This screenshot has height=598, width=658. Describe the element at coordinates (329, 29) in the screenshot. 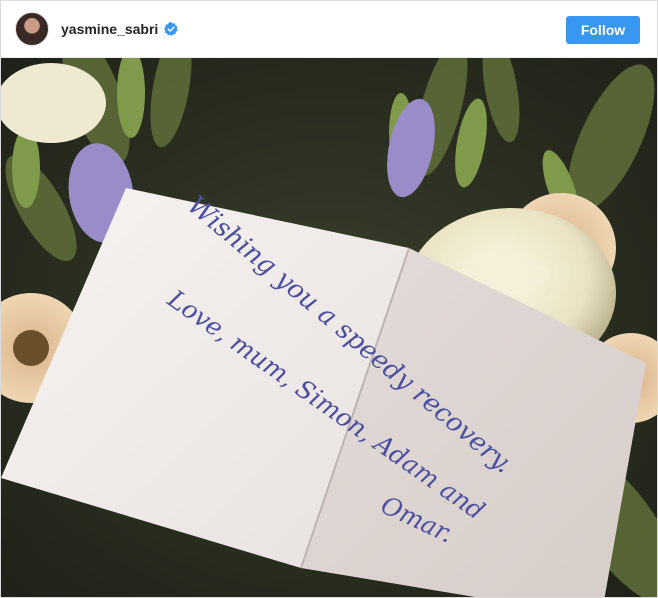

I see `post-header: yasmine_sabri Follow` at that location.